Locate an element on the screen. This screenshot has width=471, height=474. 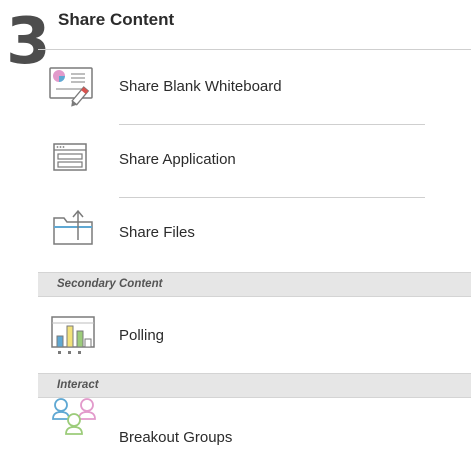
polling-chart-icon is located at coordinates (74, 336).